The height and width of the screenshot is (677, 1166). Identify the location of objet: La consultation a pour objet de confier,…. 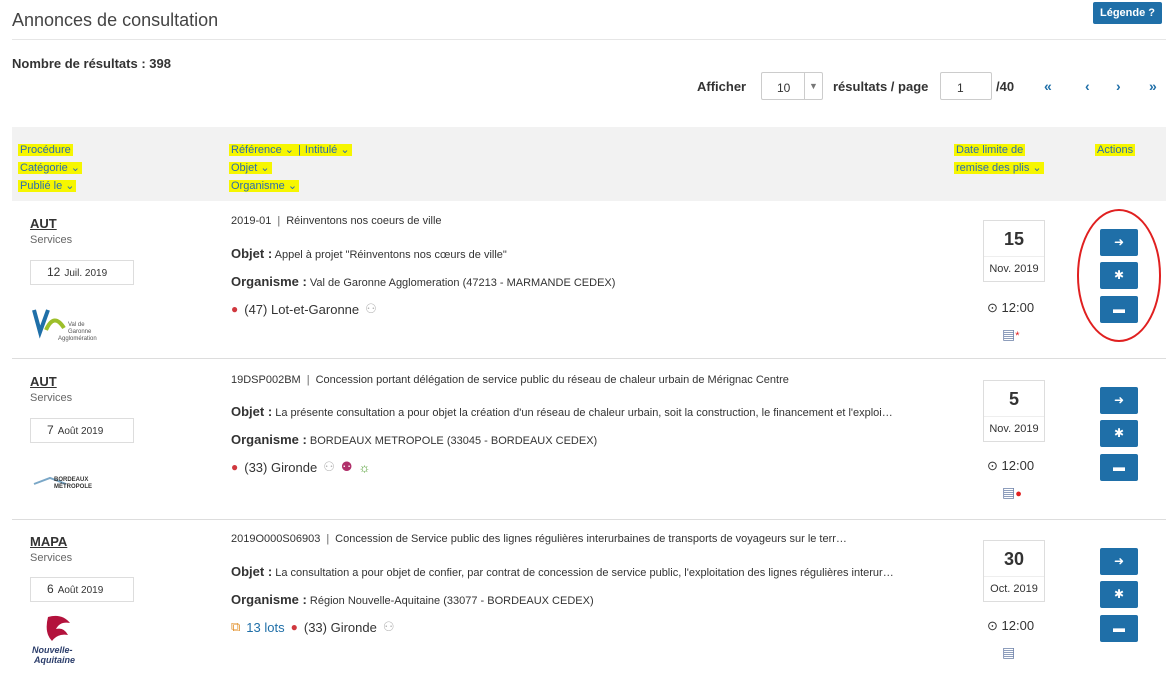
(583, 573).